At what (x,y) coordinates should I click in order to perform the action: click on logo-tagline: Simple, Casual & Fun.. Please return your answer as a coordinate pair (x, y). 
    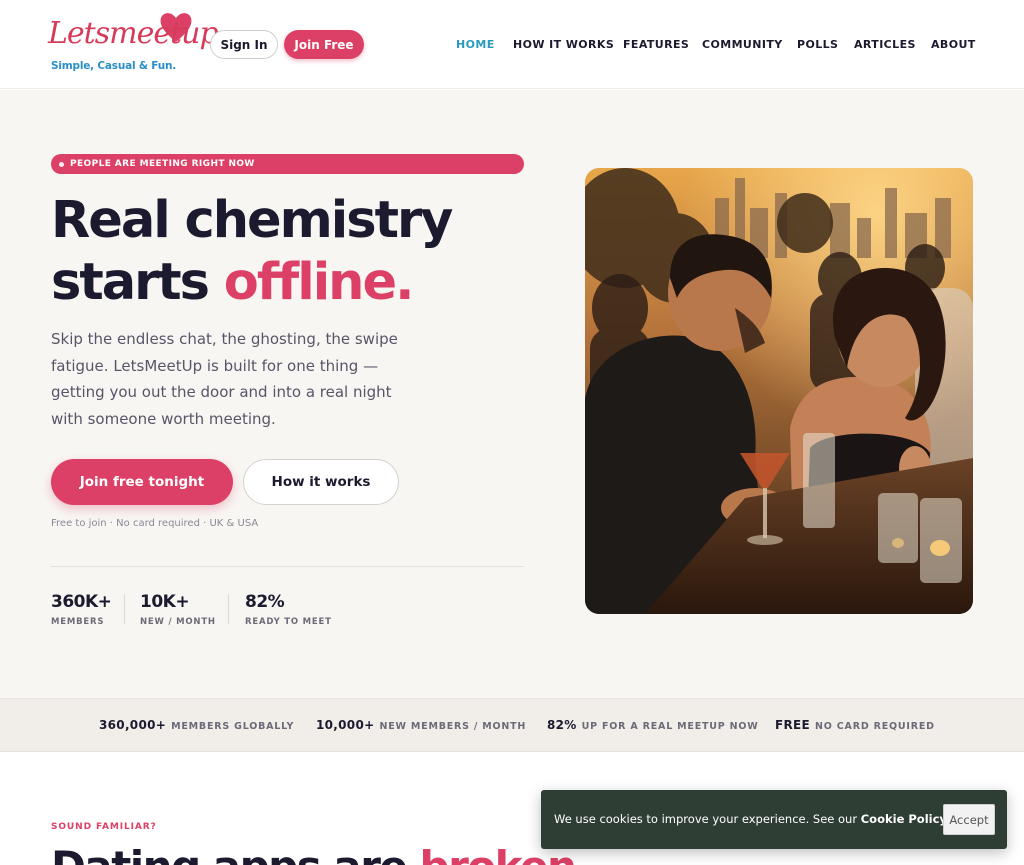
    Looking at the image, I should click on (114, 66).